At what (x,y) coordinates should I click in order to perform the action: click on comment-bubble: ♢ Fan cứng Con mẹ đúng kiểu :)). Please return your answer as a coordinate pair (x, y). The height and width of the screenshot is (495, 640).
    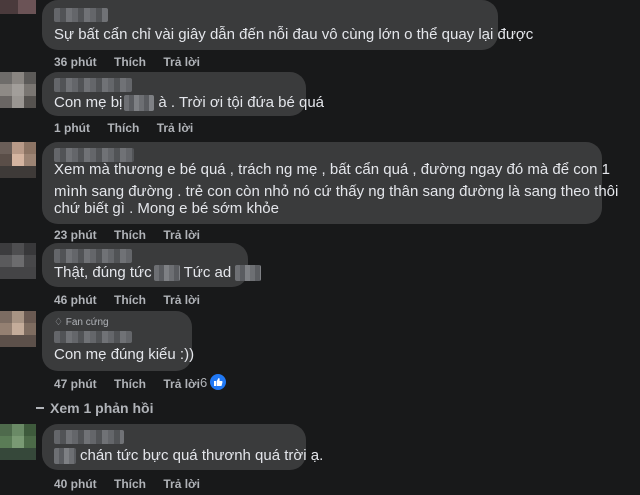
    Looking at the image, I should click on (118, 341).